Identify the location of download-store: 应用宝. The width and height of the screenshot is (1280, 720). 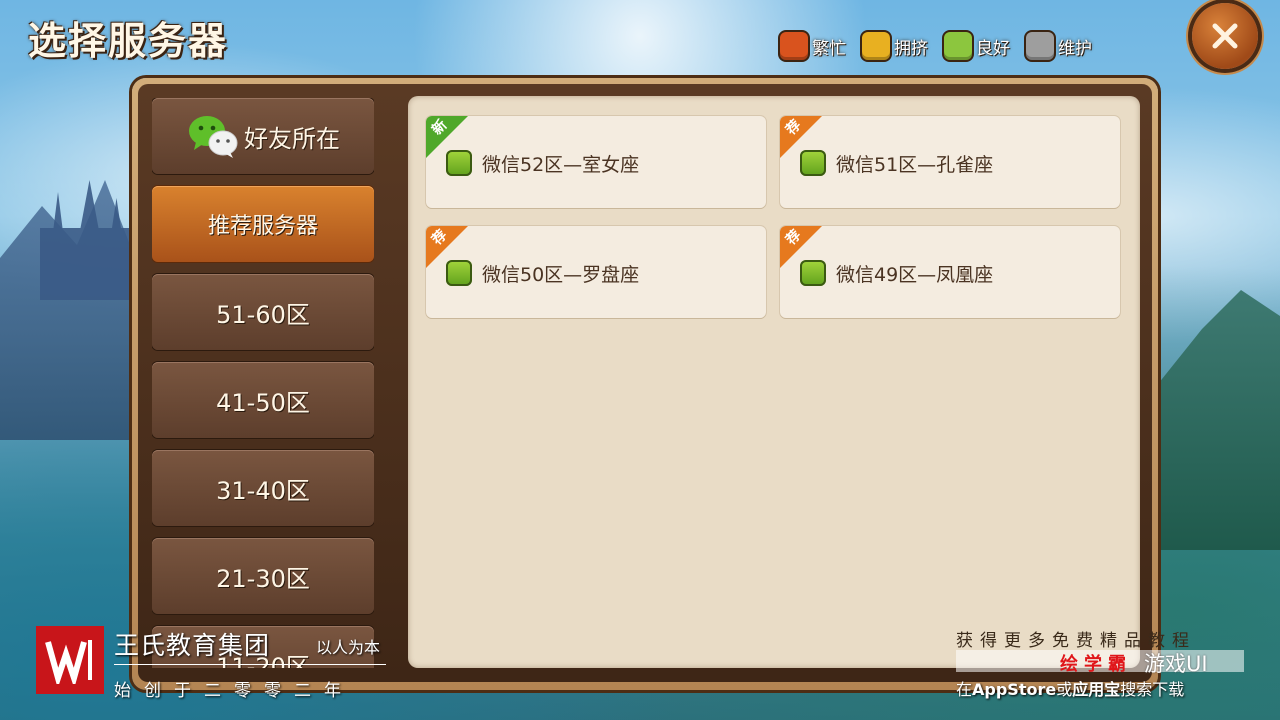
(1096, 689).